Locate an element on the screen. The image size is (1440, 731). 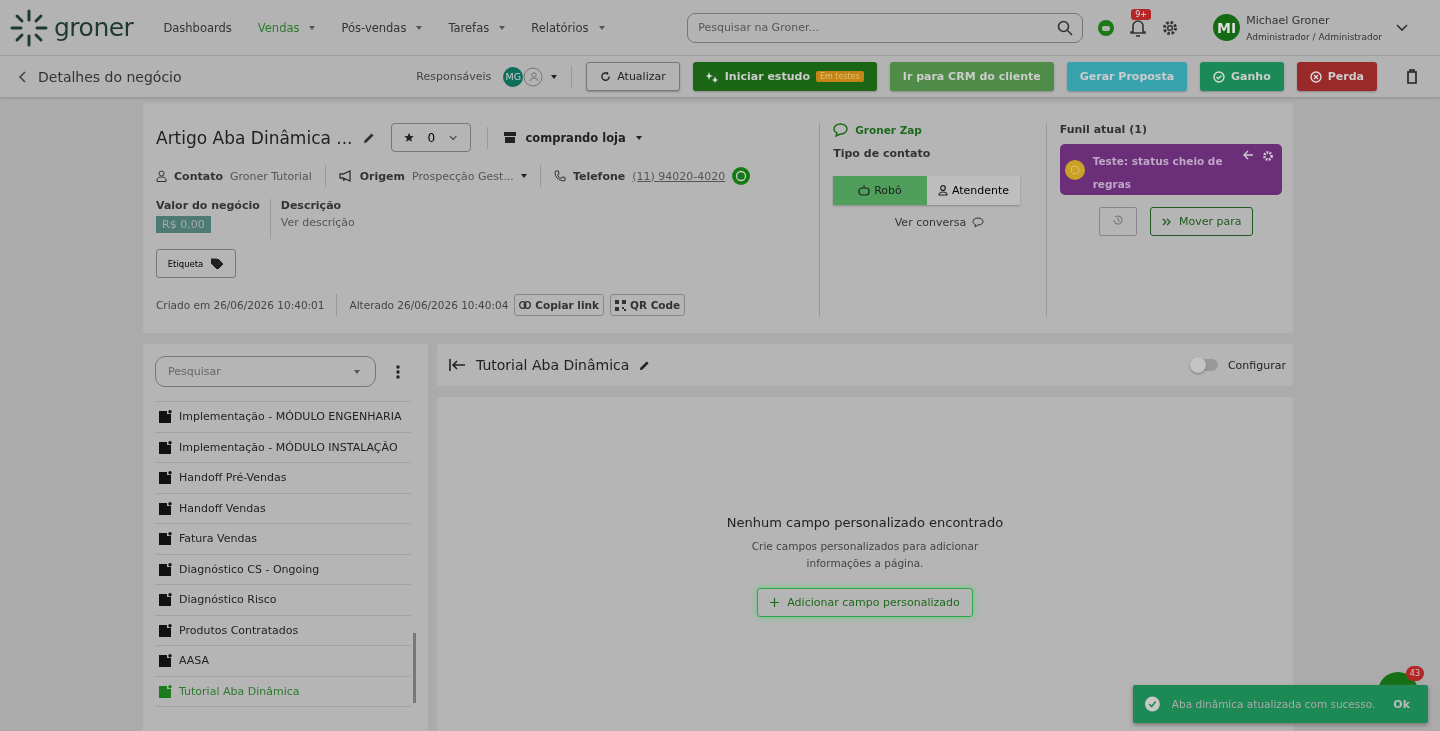
contact-type-toggle: Robô is located at coordinates (880, 190).